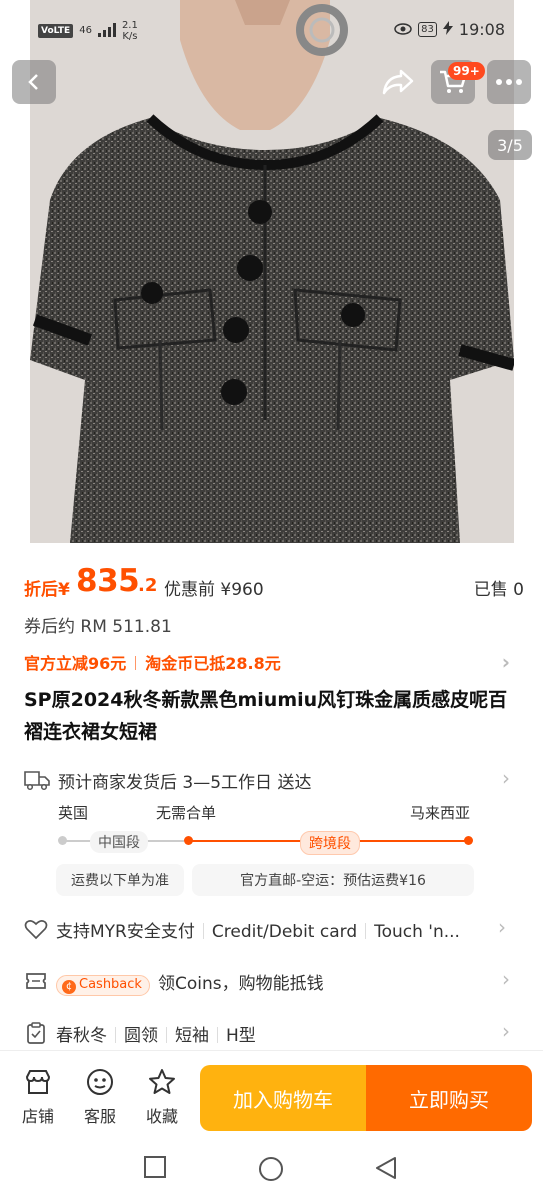  I want to click on battery-icon: 83, so click(427, 29).